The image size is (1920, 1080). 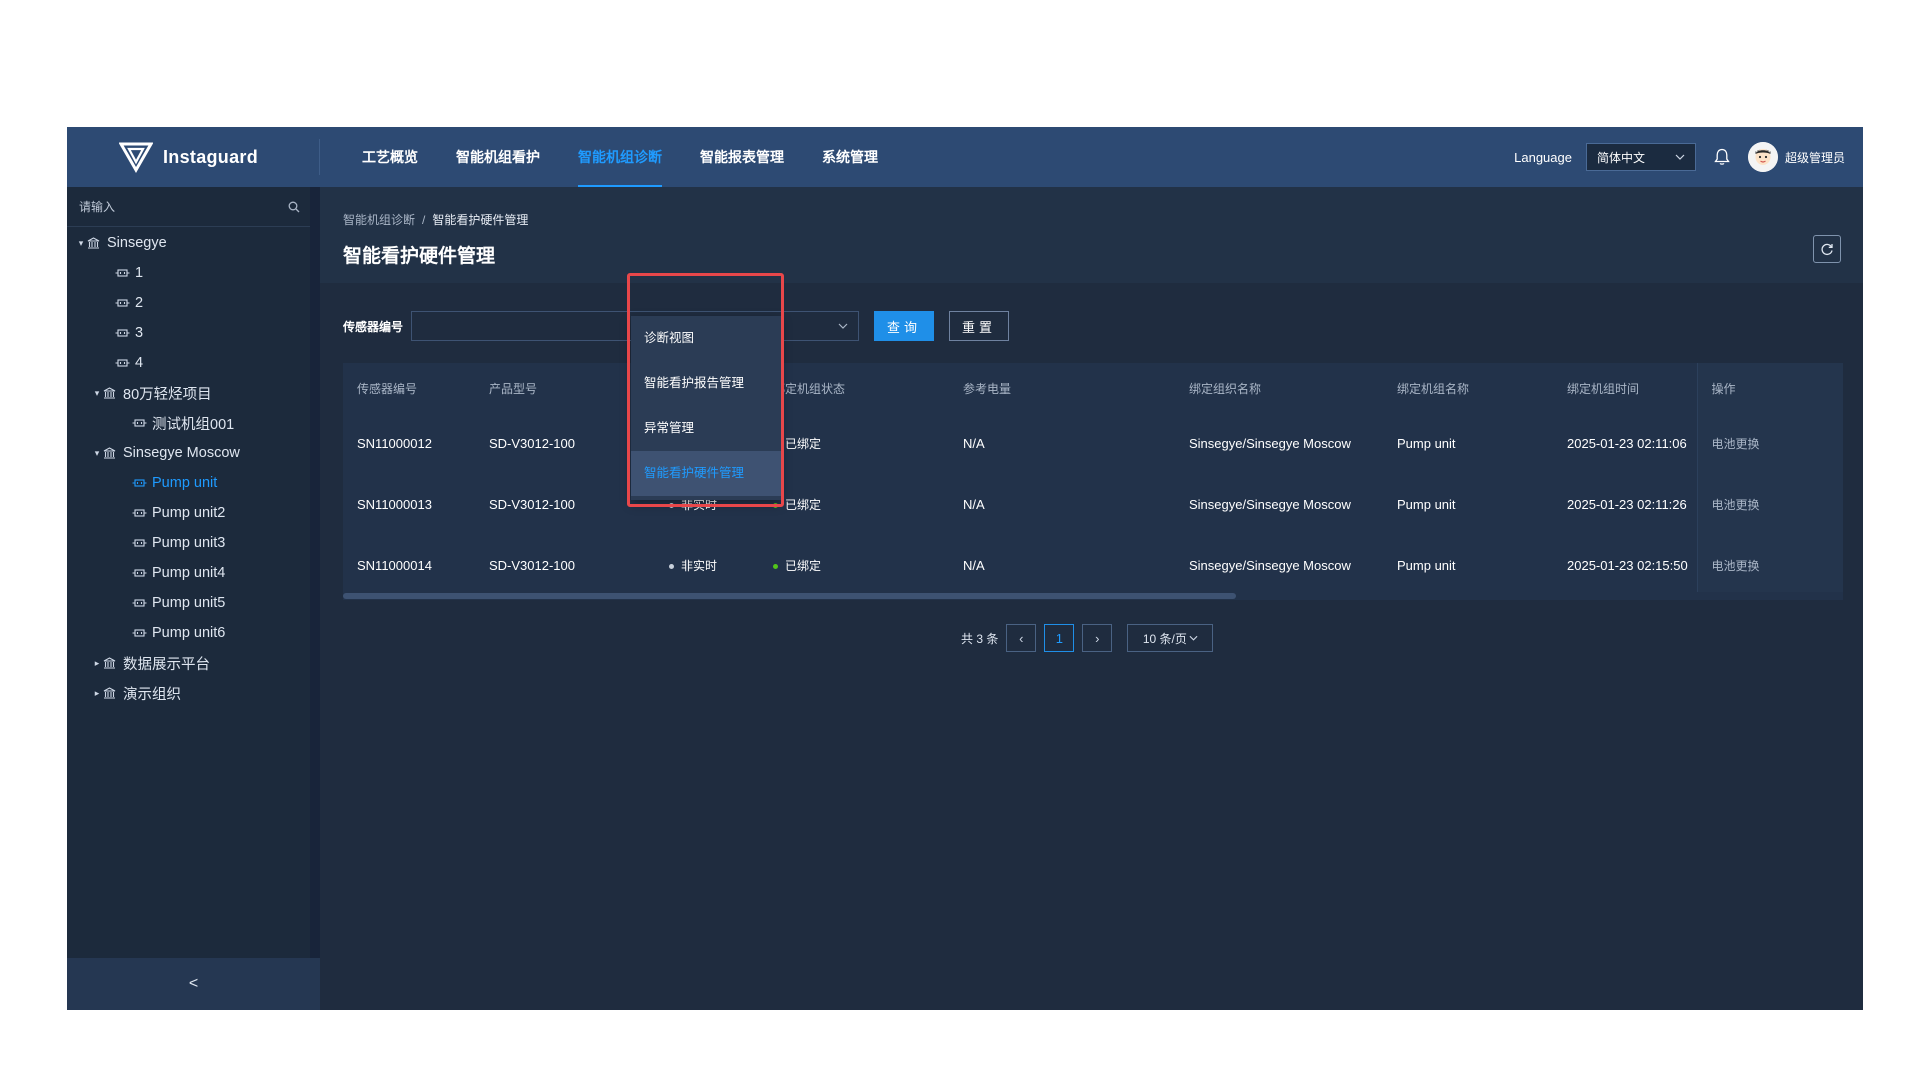 I want to click on tree-node: 2, so click(x=188, y=303).